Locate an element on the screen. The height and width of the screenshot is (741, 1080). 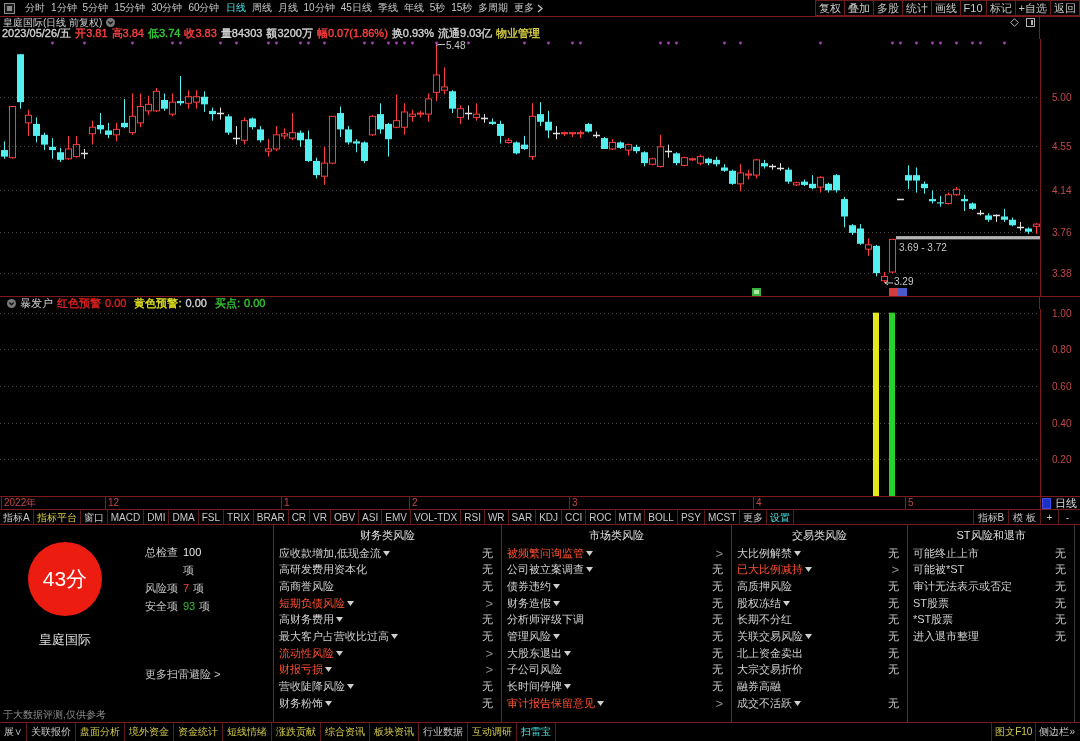
toolbar-button: 画线 is located at coordinates (945, 8).